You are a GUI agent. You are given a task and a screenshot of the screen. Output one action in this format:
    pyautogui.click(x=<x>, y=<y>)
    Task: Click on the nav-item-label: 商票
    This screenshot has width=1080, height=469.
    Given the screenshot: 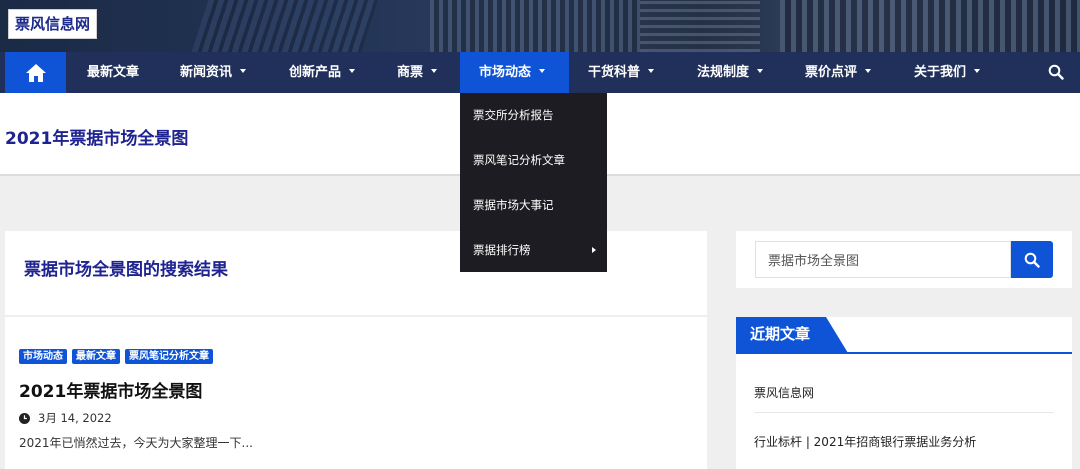 What is the action you would take?
    pyautogui.click(x=410, y=72)
    